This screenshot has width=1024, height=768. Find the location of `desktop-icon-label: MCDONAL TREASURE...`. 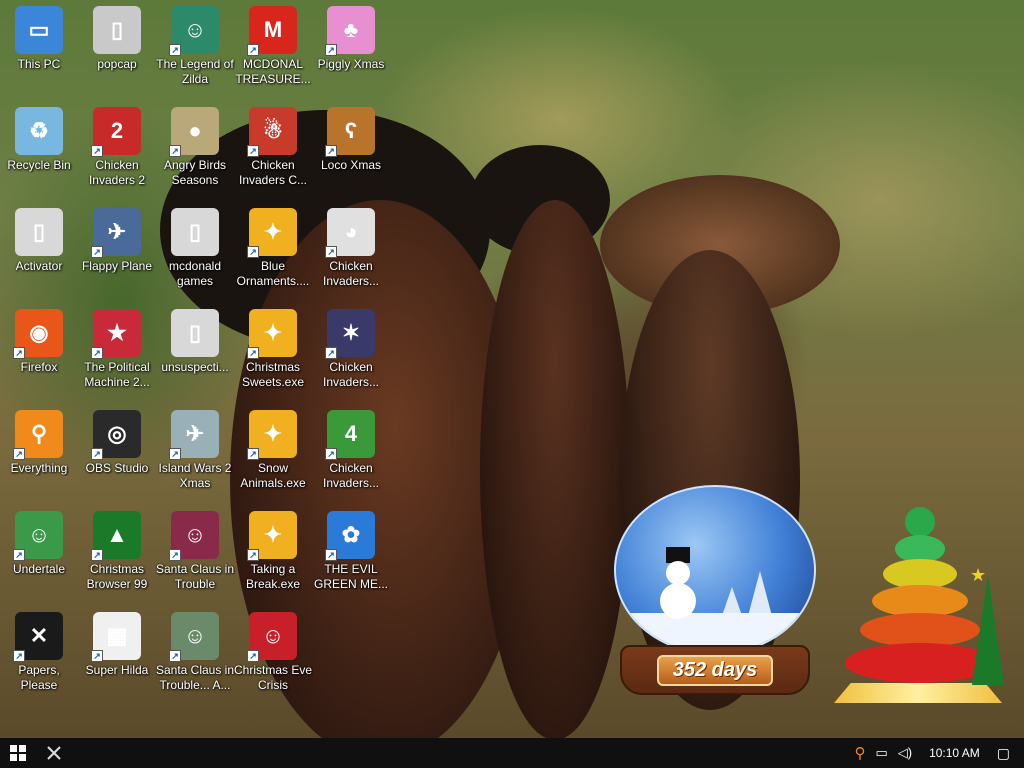

desktop-icon-label: MCDONAL TREASURE... is located at coordinates (273, 71).